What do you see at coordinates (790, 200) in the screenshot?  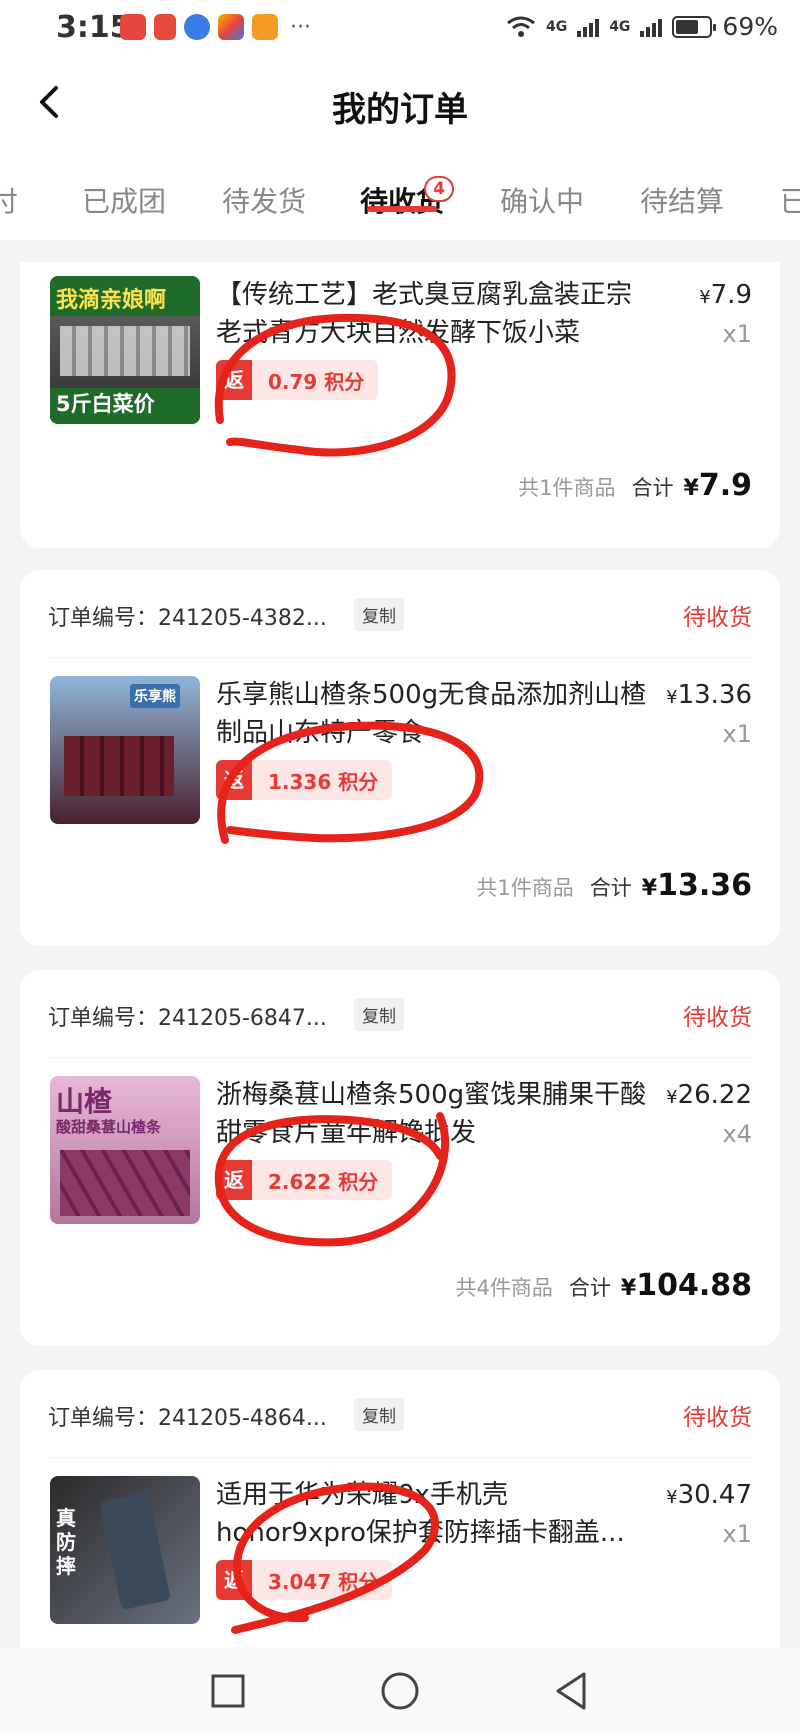 I see `tab-completed: 已` at bounding box center [790, 200].